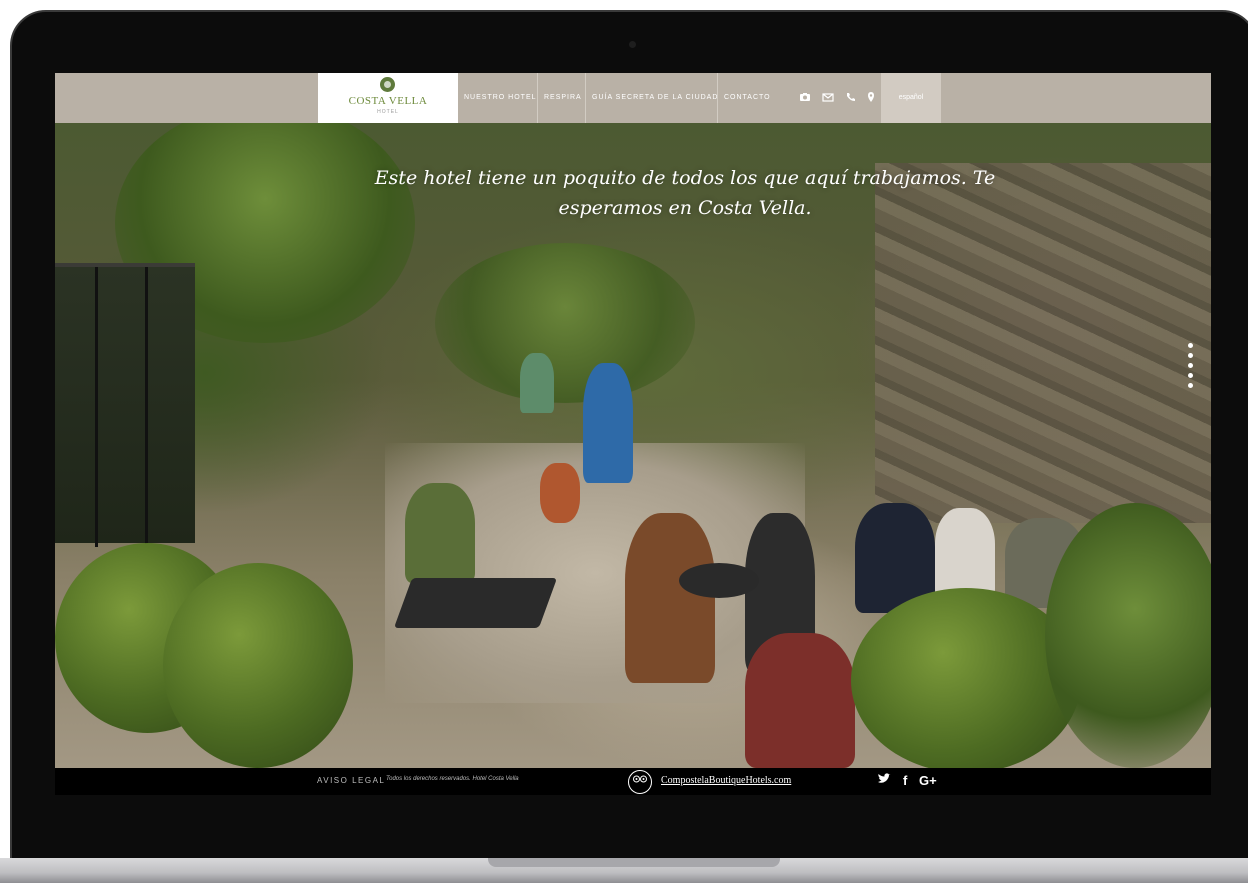 This screenshot has height=883, width=1248. What do you see at coordinates (870, 97) in the screenshot?
I see `location-pin-icon` at bounding box center [870, 97].